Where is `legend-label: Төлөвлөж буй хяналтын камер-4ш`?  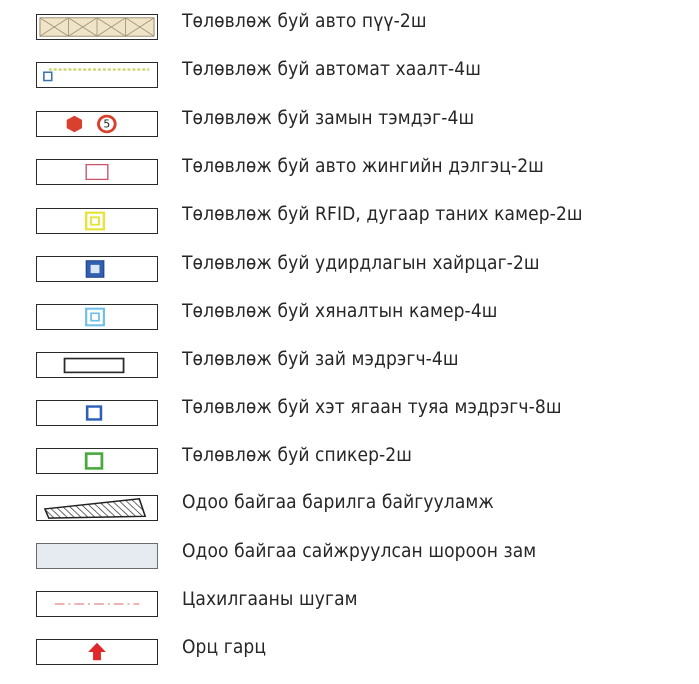
legend-label: Төлөвлөж буй хяналтын камер-4ш is located at coordinates (340, 311).